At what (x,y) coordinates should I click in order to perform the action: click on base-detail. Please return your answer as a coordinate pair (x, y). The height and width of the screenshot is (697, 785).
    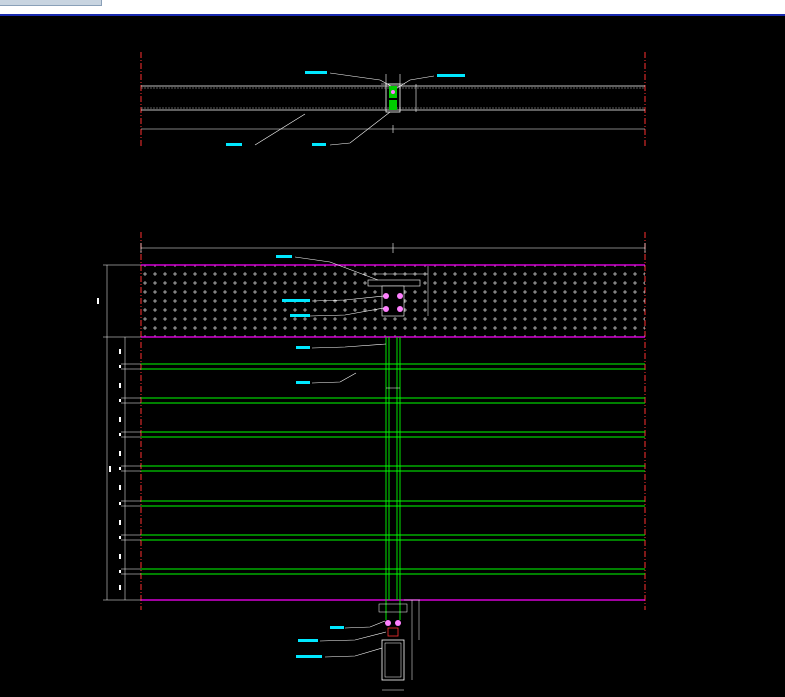
    Looking at the image, I should click on (358, 645).